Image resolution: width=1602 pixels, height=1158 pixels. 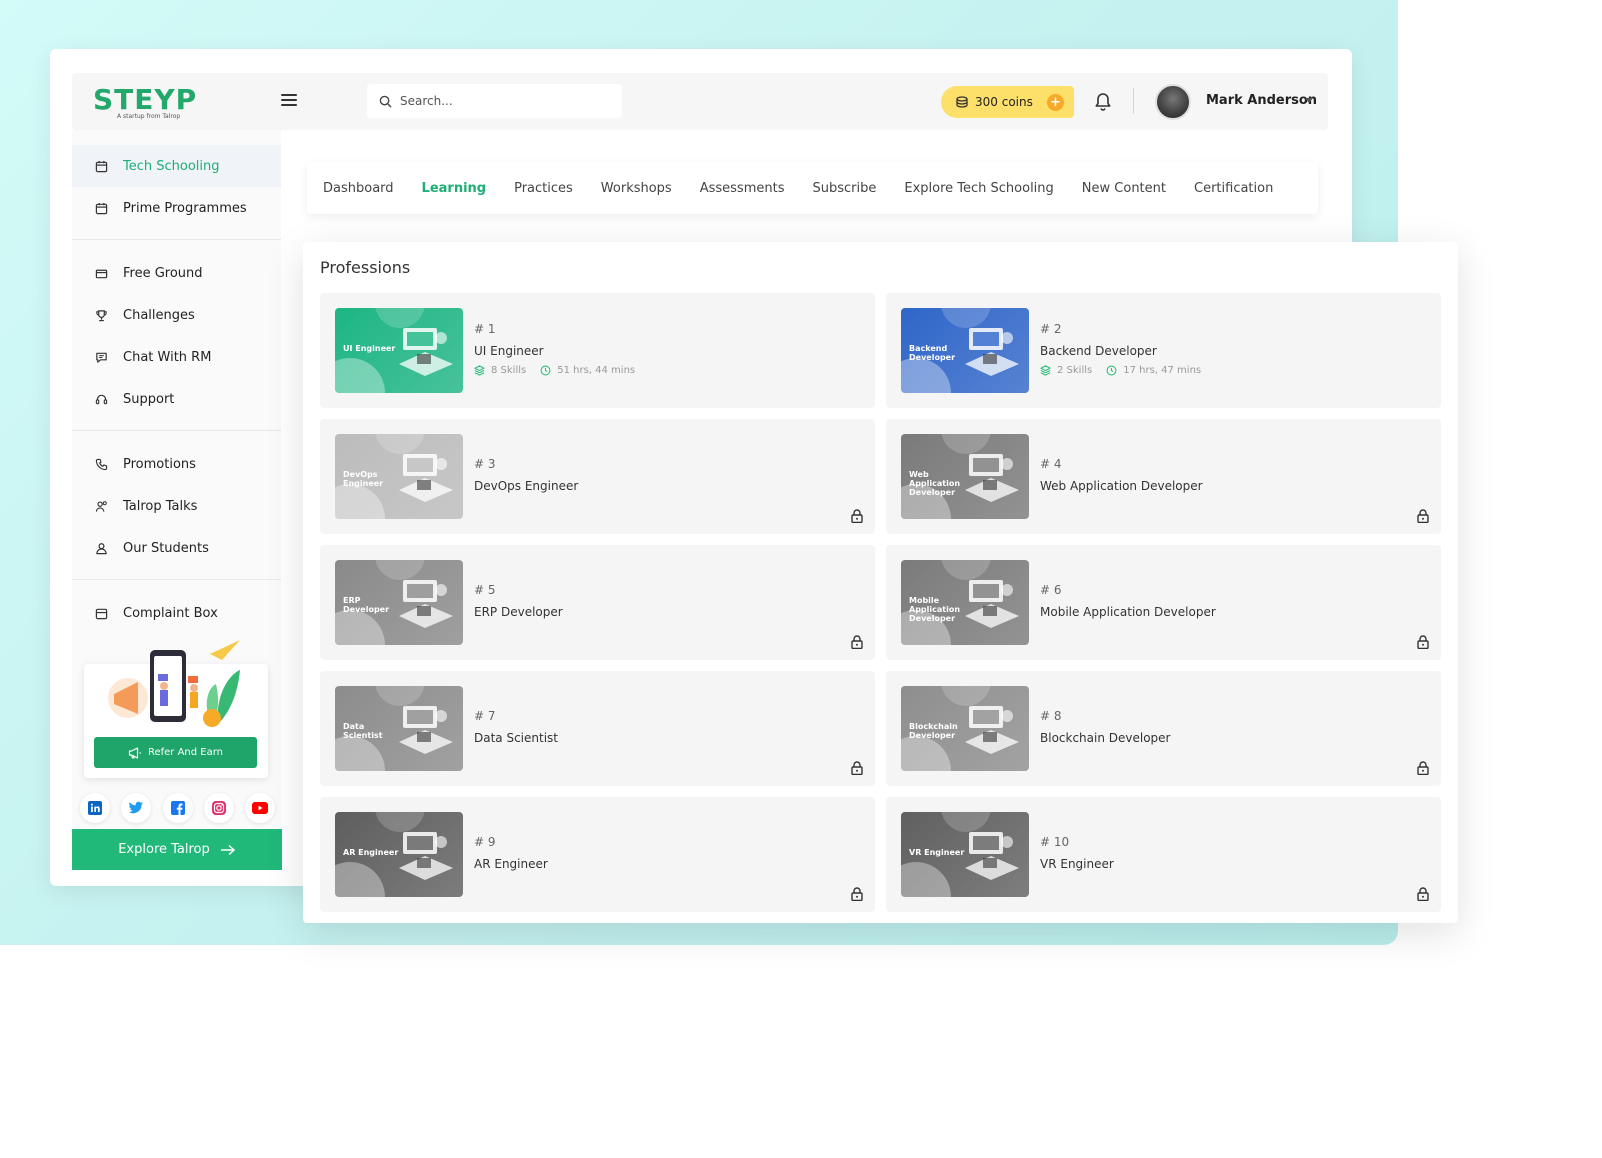 What do you see at coordinates (177, 849) in the screenshot?
I see `explore-talrop-button: Explore Talrop` at bounding box center [177, 849].